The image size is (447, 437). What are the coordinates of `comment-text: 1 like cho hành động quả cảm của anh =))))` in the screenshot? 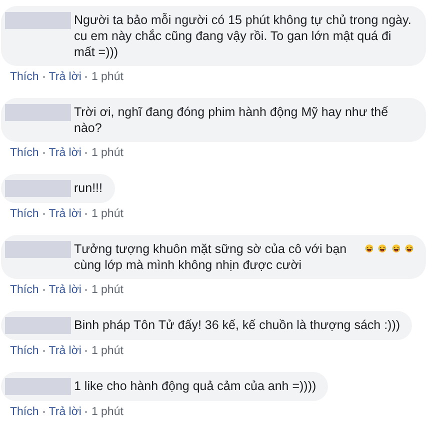 It's located at (195, 386).